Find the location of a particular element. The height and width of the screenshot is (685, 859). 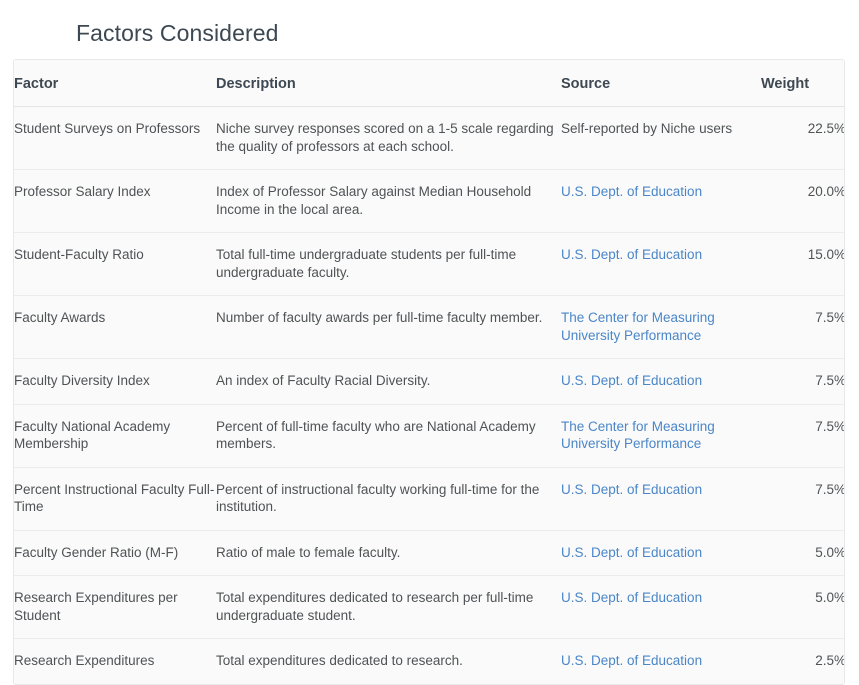

cell-weight: 22.5% is located at coordinates (826, 128).